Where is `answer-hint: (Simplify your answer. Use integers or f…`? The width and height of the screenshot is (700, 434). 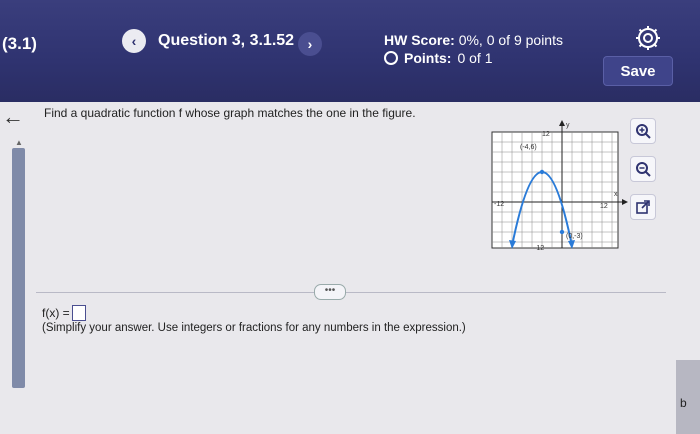
answer-hint: (Simplify your answer. Use integers or f… is located at coordinates (254, 328).